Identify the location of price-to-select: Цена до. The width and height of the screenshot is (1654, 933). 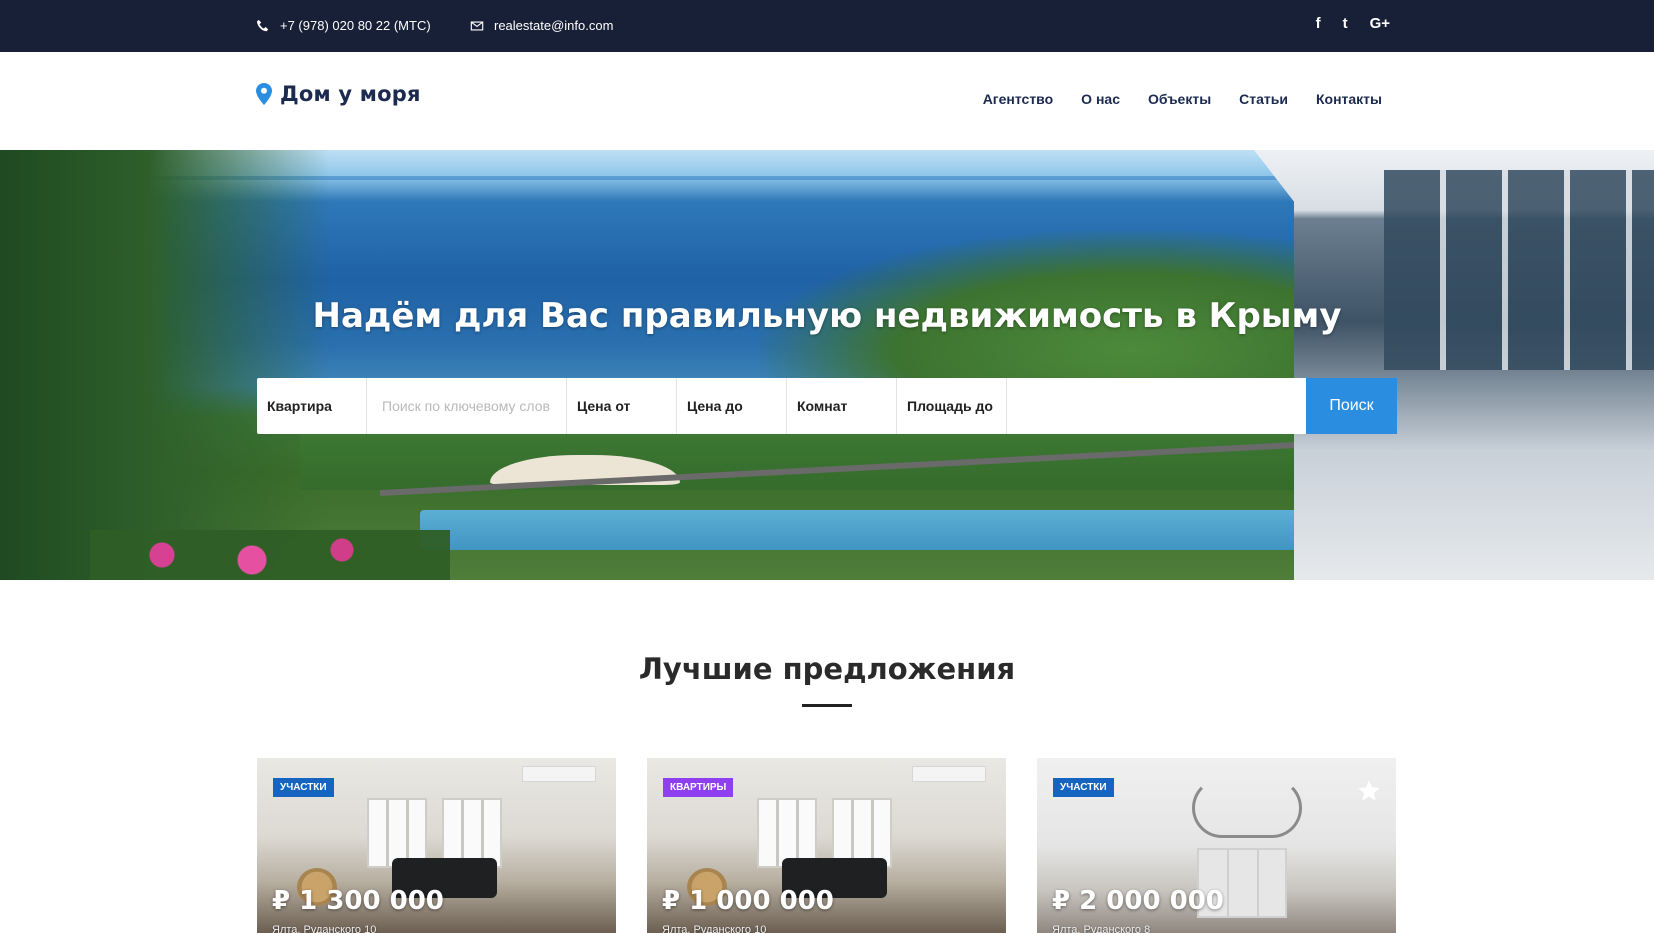
(732, 406).